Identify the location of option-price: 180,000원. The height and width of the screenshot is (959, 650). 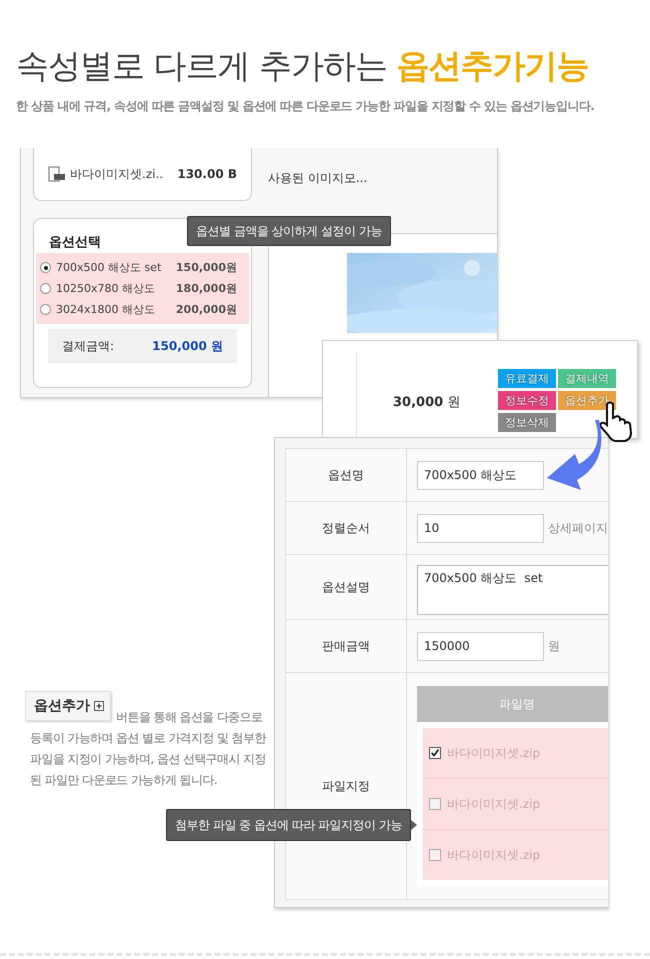
(206, 288).